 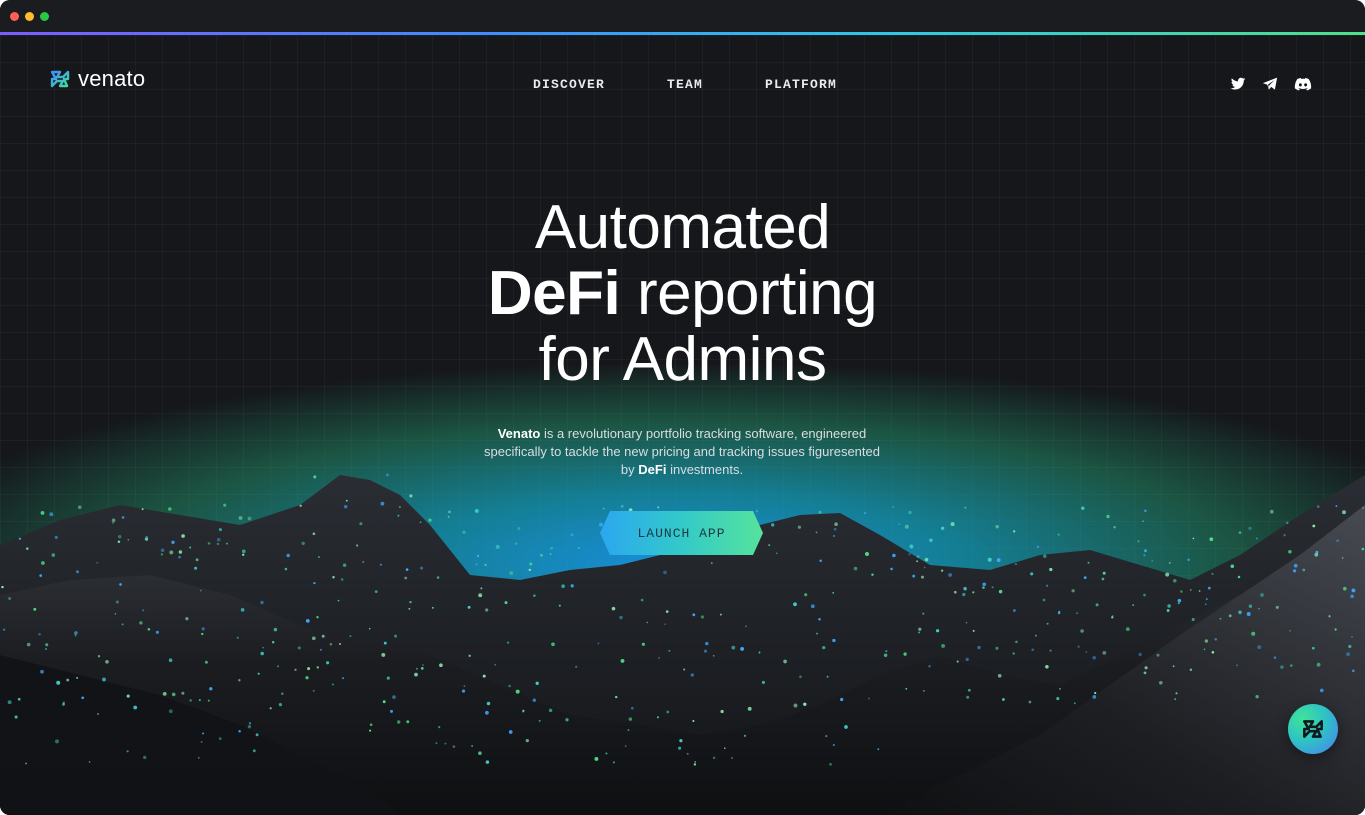 What do you see at coordinates (569, 84) in the screenshot?
I see `nav-discover: DISCOVER` at bounding box center [569, 84].